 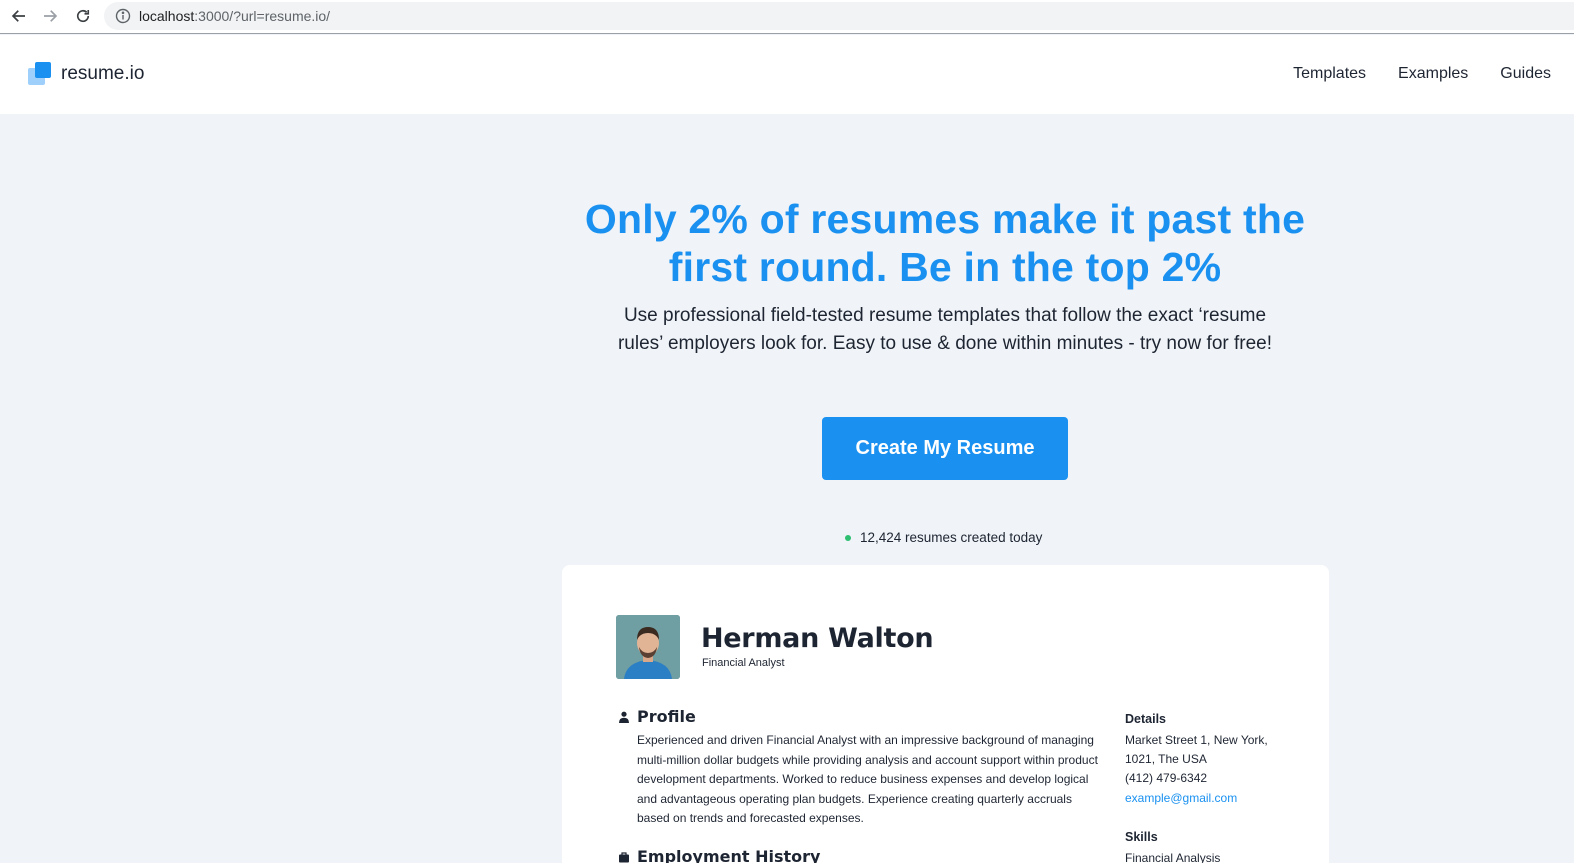 I want to click on nav-examples: Examples, so click(x=1433, y=74).